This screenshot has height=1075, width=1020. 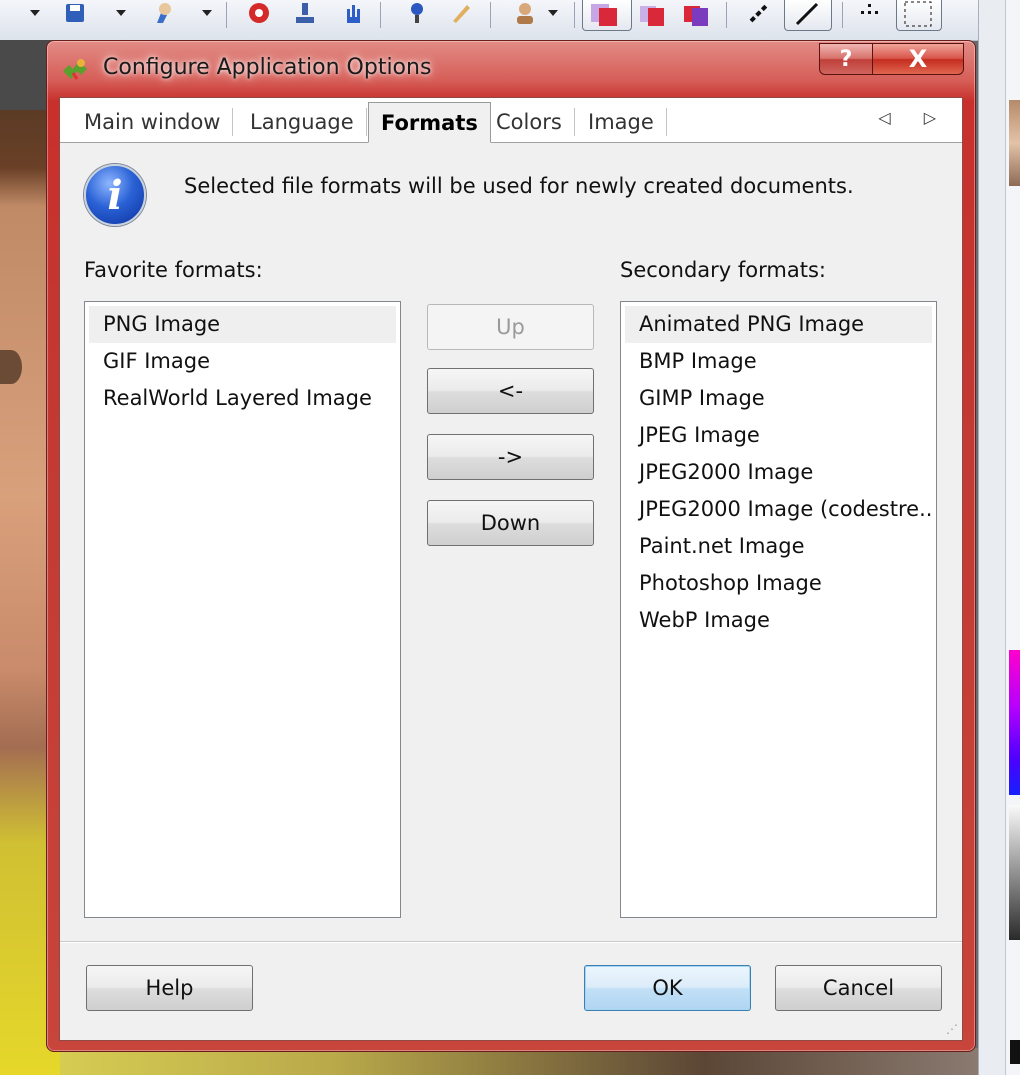 What do you see at coordinates (778, 546) in the screenshot?
I see `list-item: Paint.net Image` at bounding box center [778, 546].